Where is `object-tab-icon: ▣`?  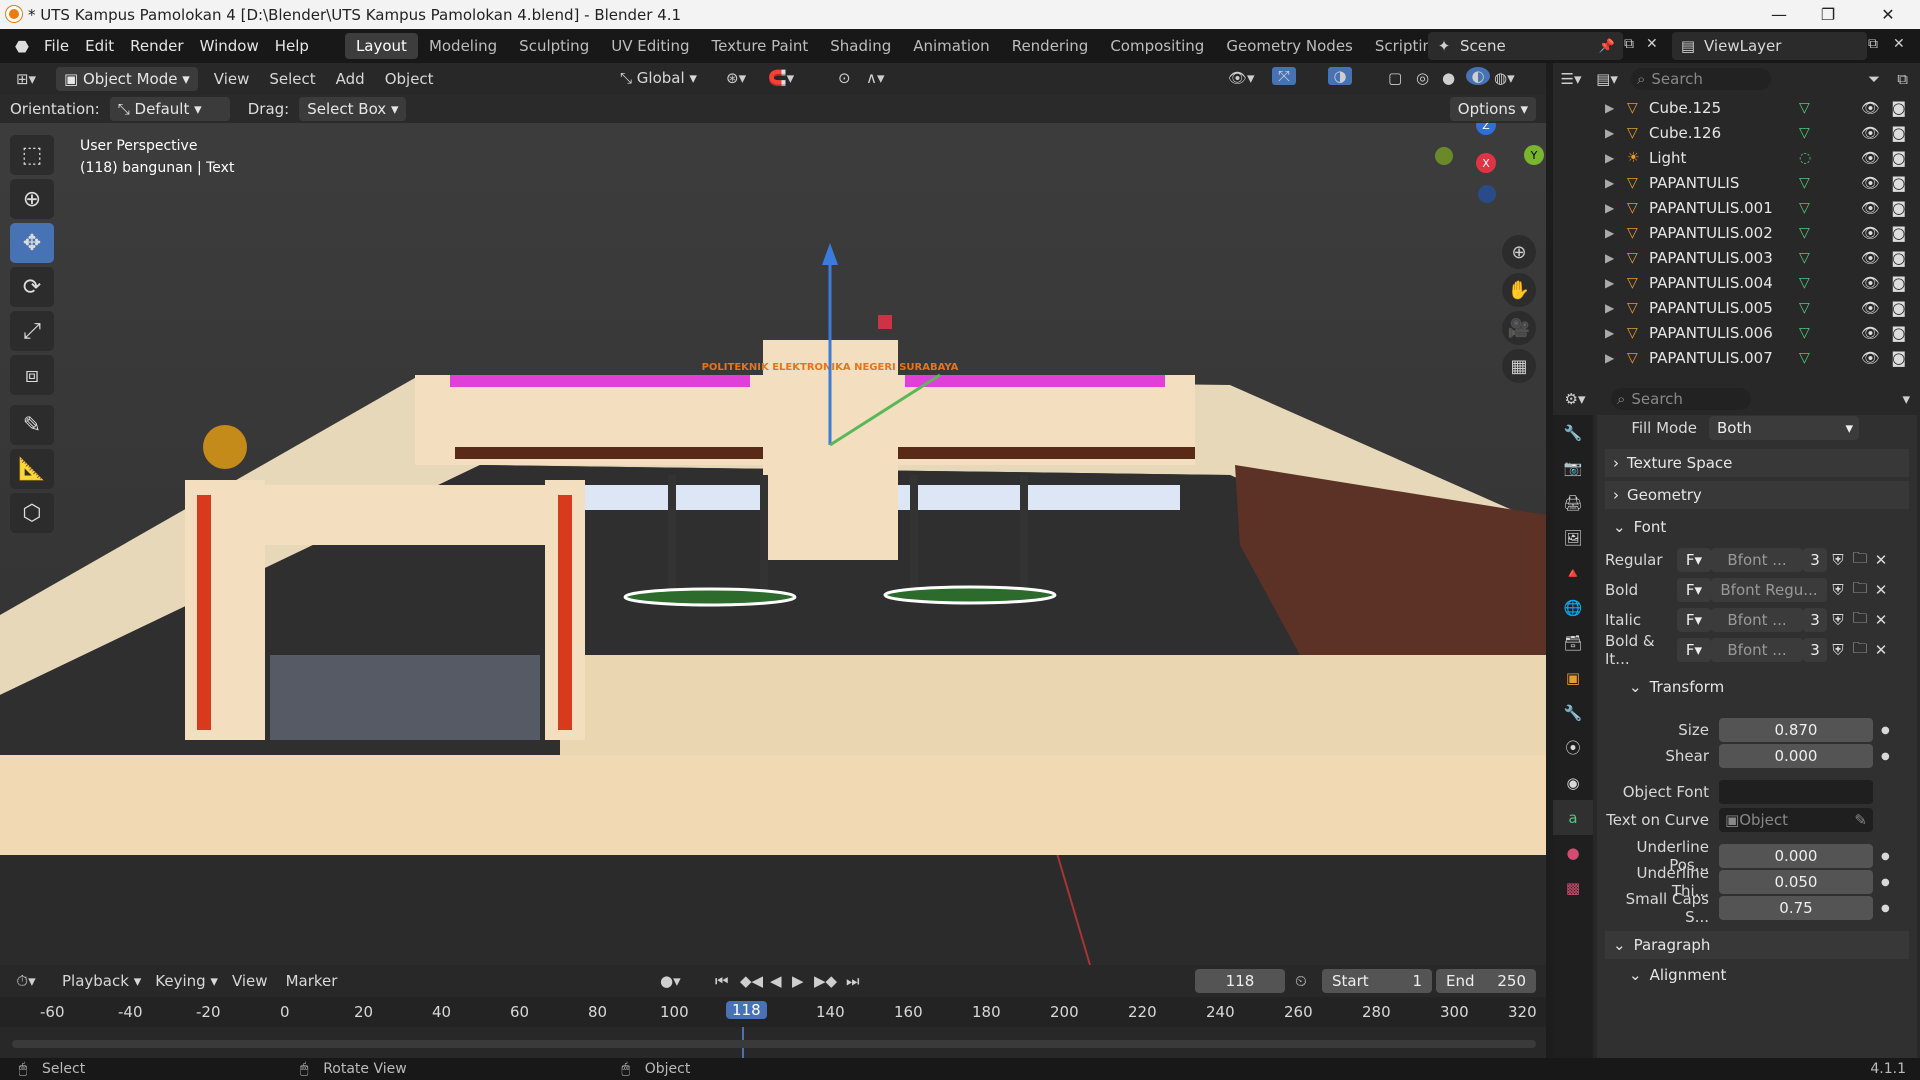
object-tab-icon: ▣ is located at coordinates (1573, 677).